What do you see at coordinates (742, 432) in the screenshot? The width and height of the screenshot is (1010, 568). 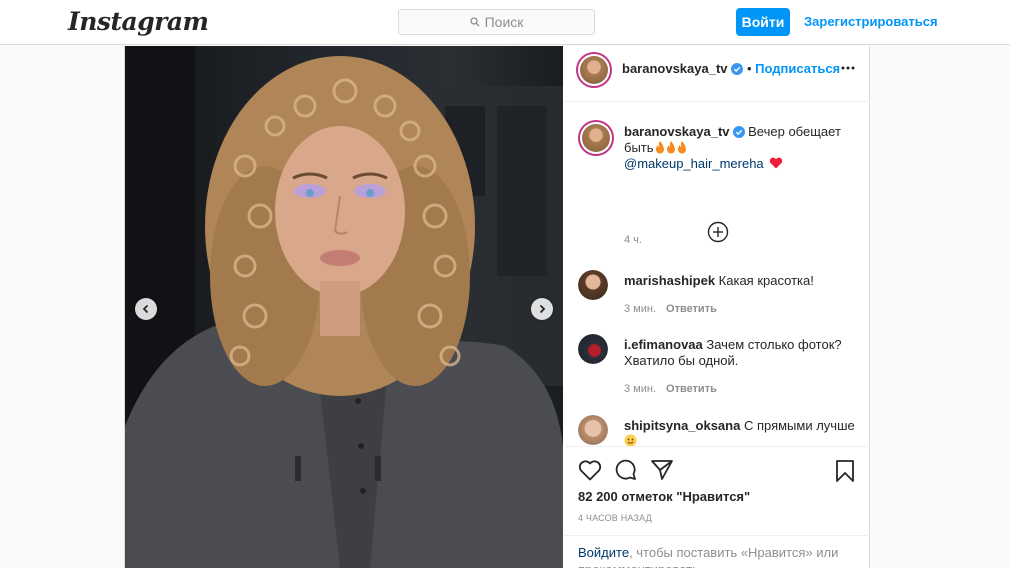 I see `comment-text: shipitsyna_oksana С прямыми лучше` at bounding box center [742, 432].